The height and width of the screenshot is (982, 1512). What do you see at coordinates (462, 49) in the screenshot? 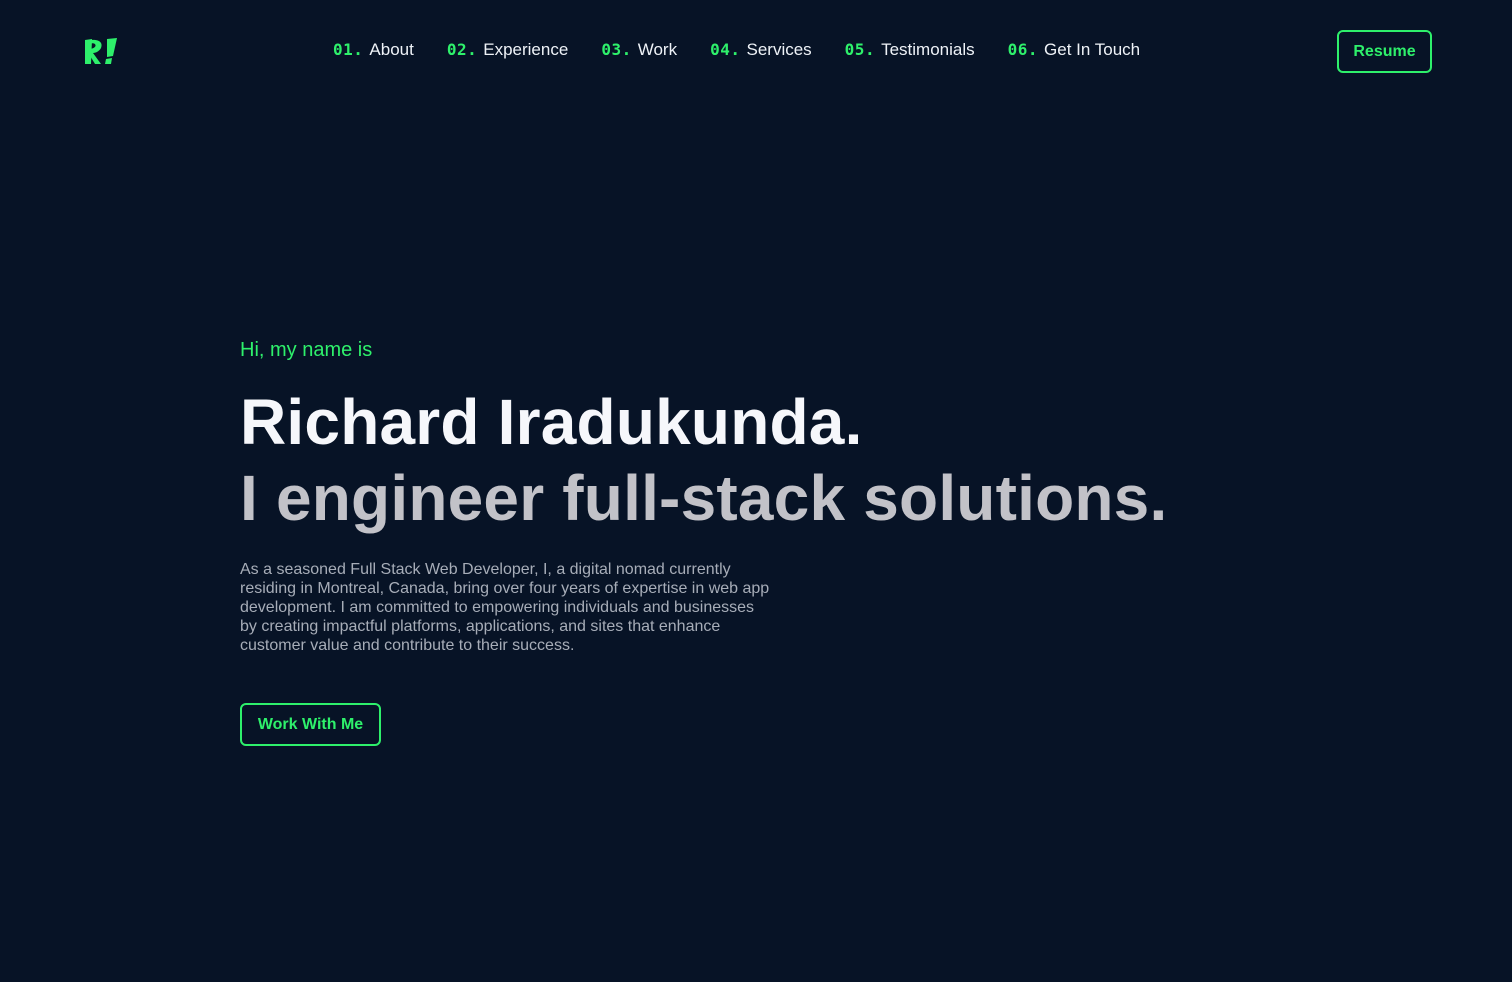
I see `nav-number: 02.` at bounding box center [462, 49].